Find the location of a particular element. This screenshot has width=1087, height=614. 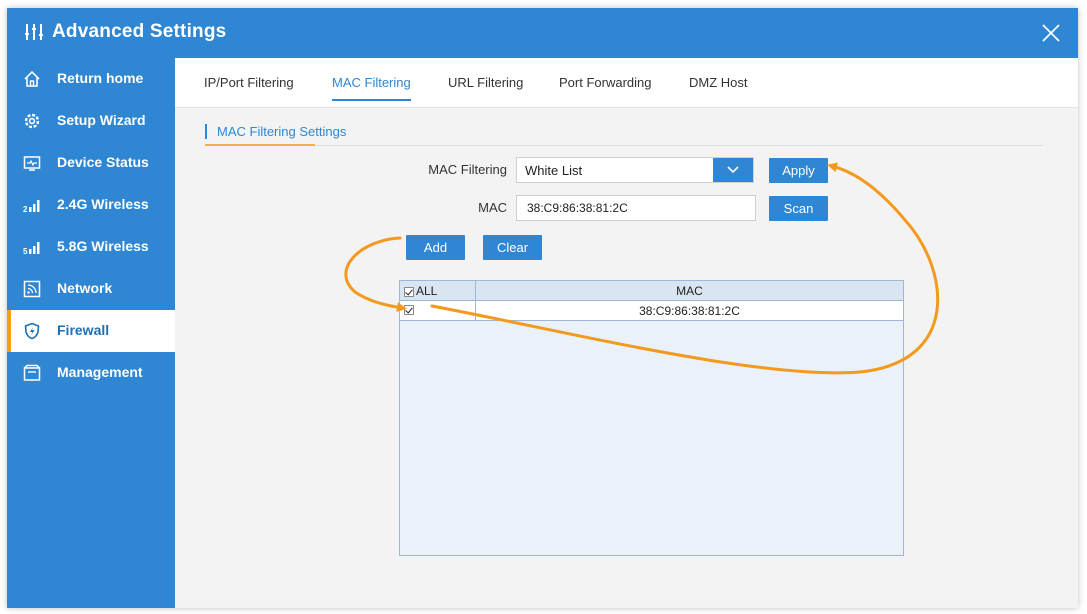

window-title: Advanced Settings is located at coordinates (139, 31).